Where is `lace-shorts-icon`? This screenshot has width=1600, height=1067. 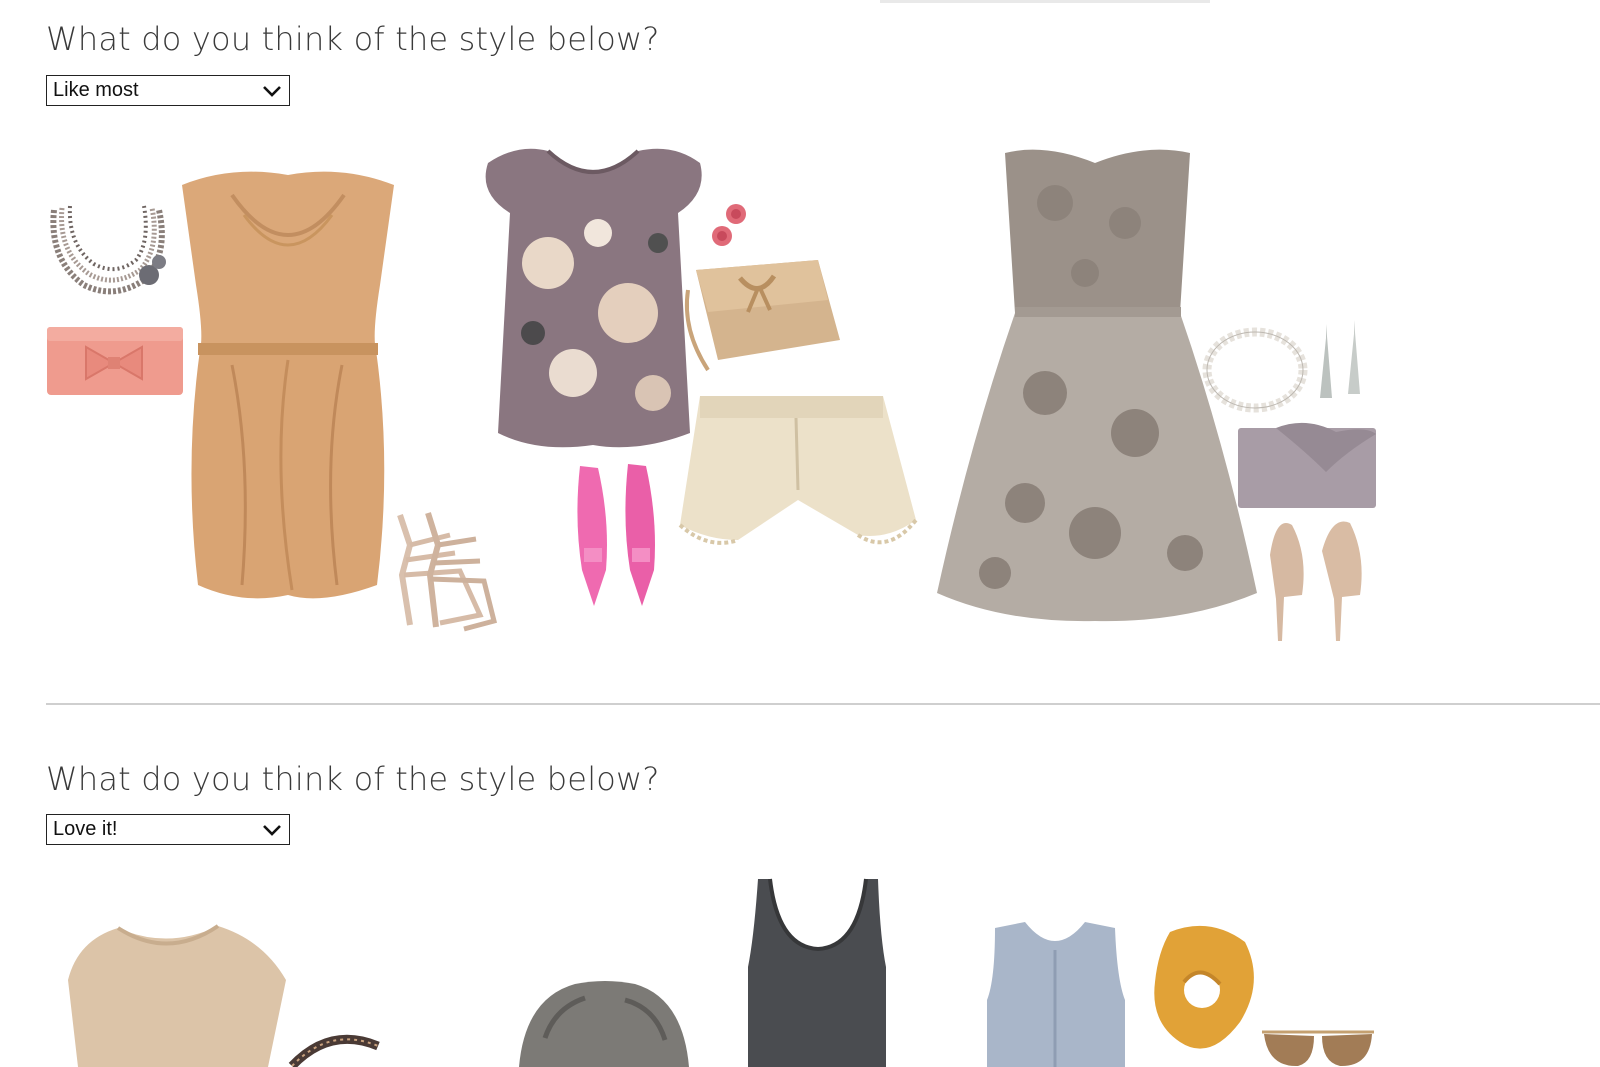
lace-shorts-icon is located at coordinates (798, 470).